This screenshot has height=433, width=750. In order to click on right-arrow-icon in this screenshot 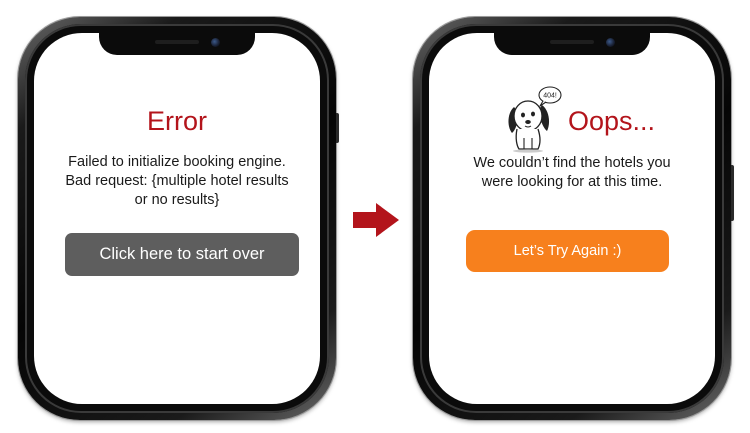, I will do `click(376, 220)`.